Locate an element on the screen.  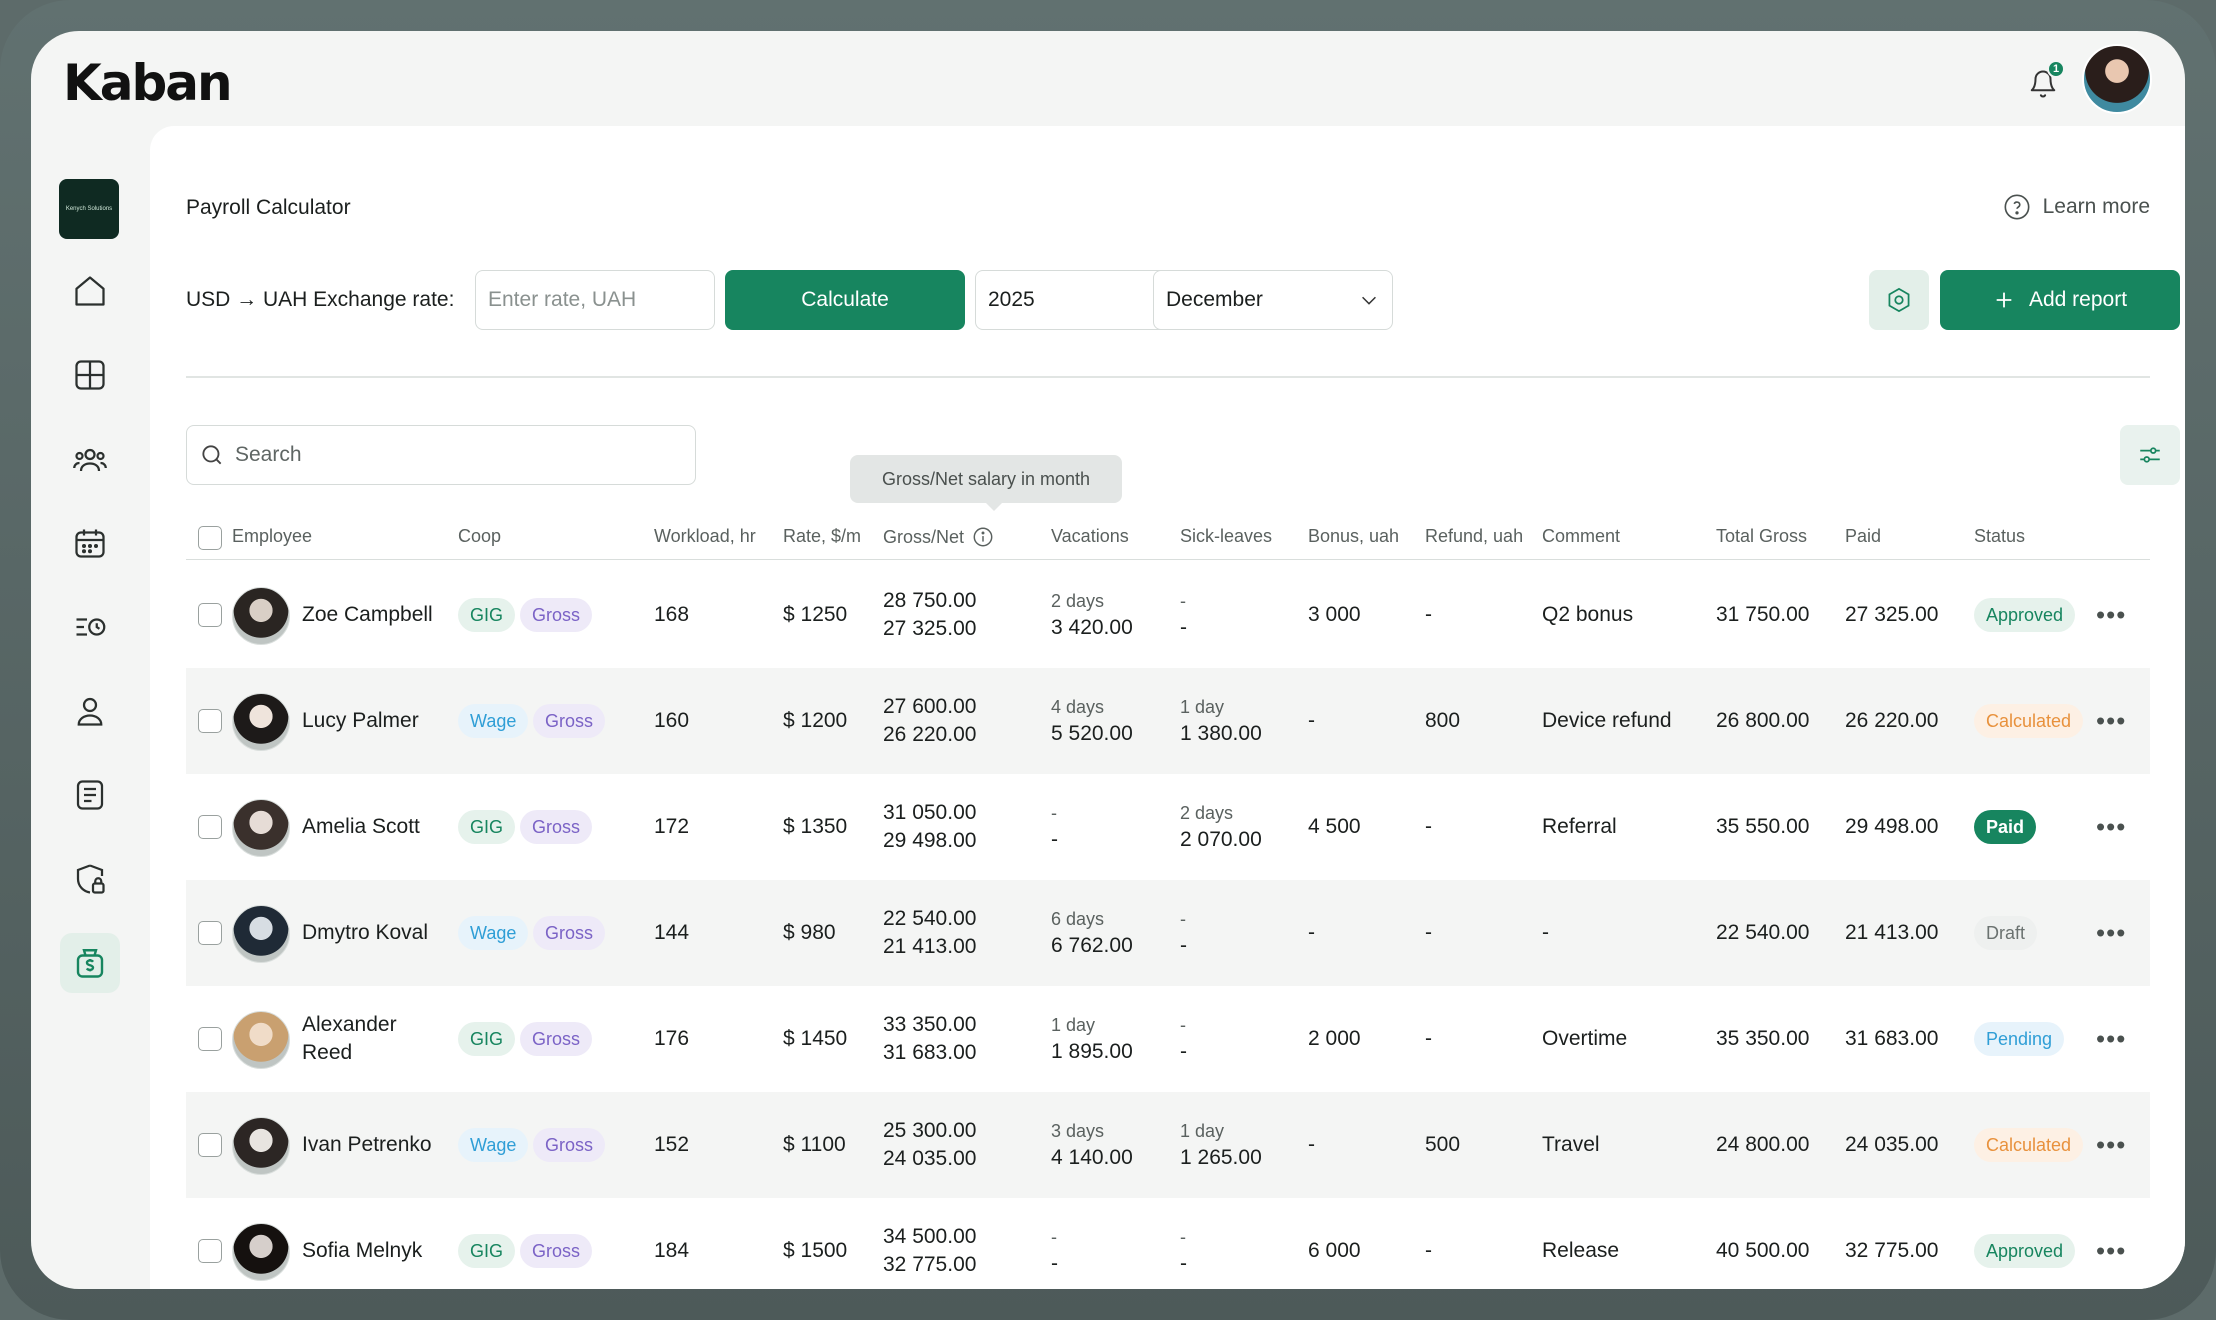
col-total-gross: Total Gross is located at coordinates (1761, 536).